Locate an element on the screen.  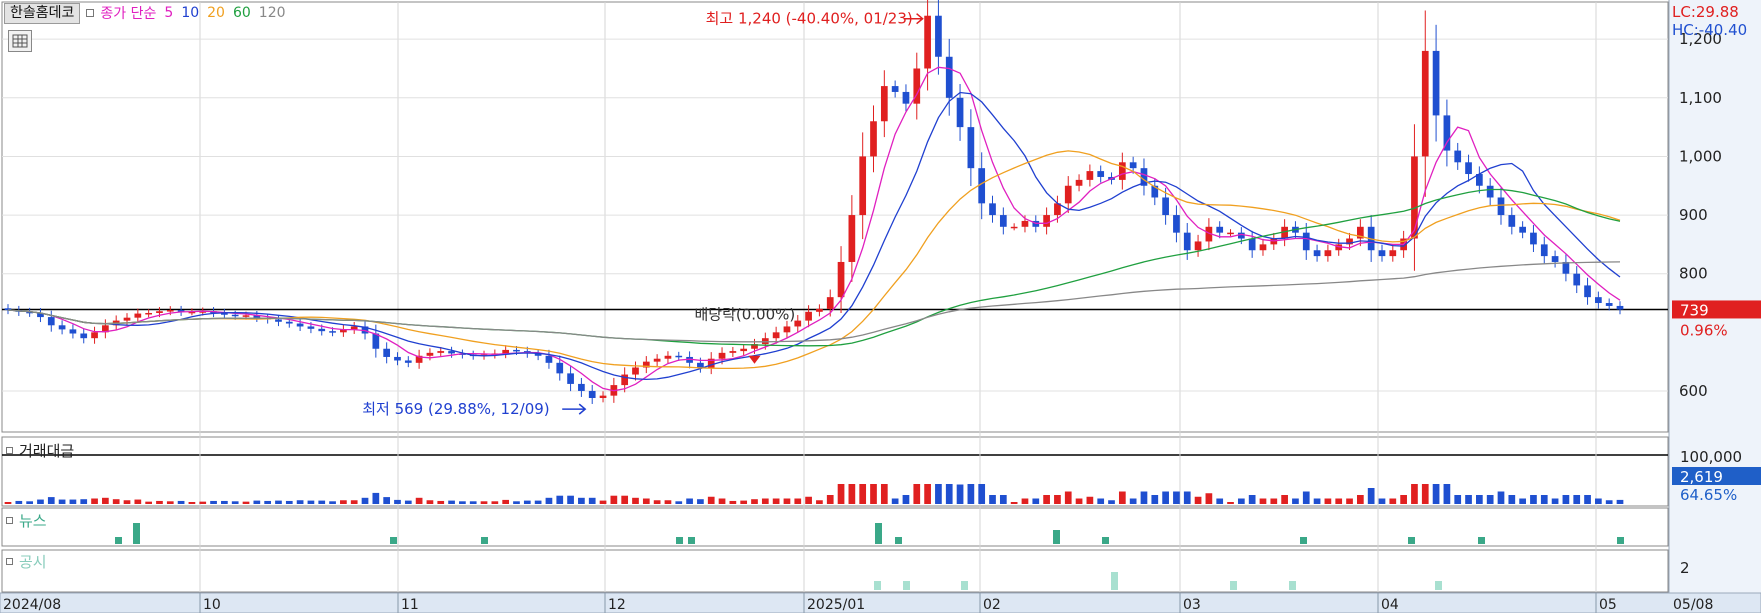
x-tick-label: 12 is located at coordinates (617, 605).